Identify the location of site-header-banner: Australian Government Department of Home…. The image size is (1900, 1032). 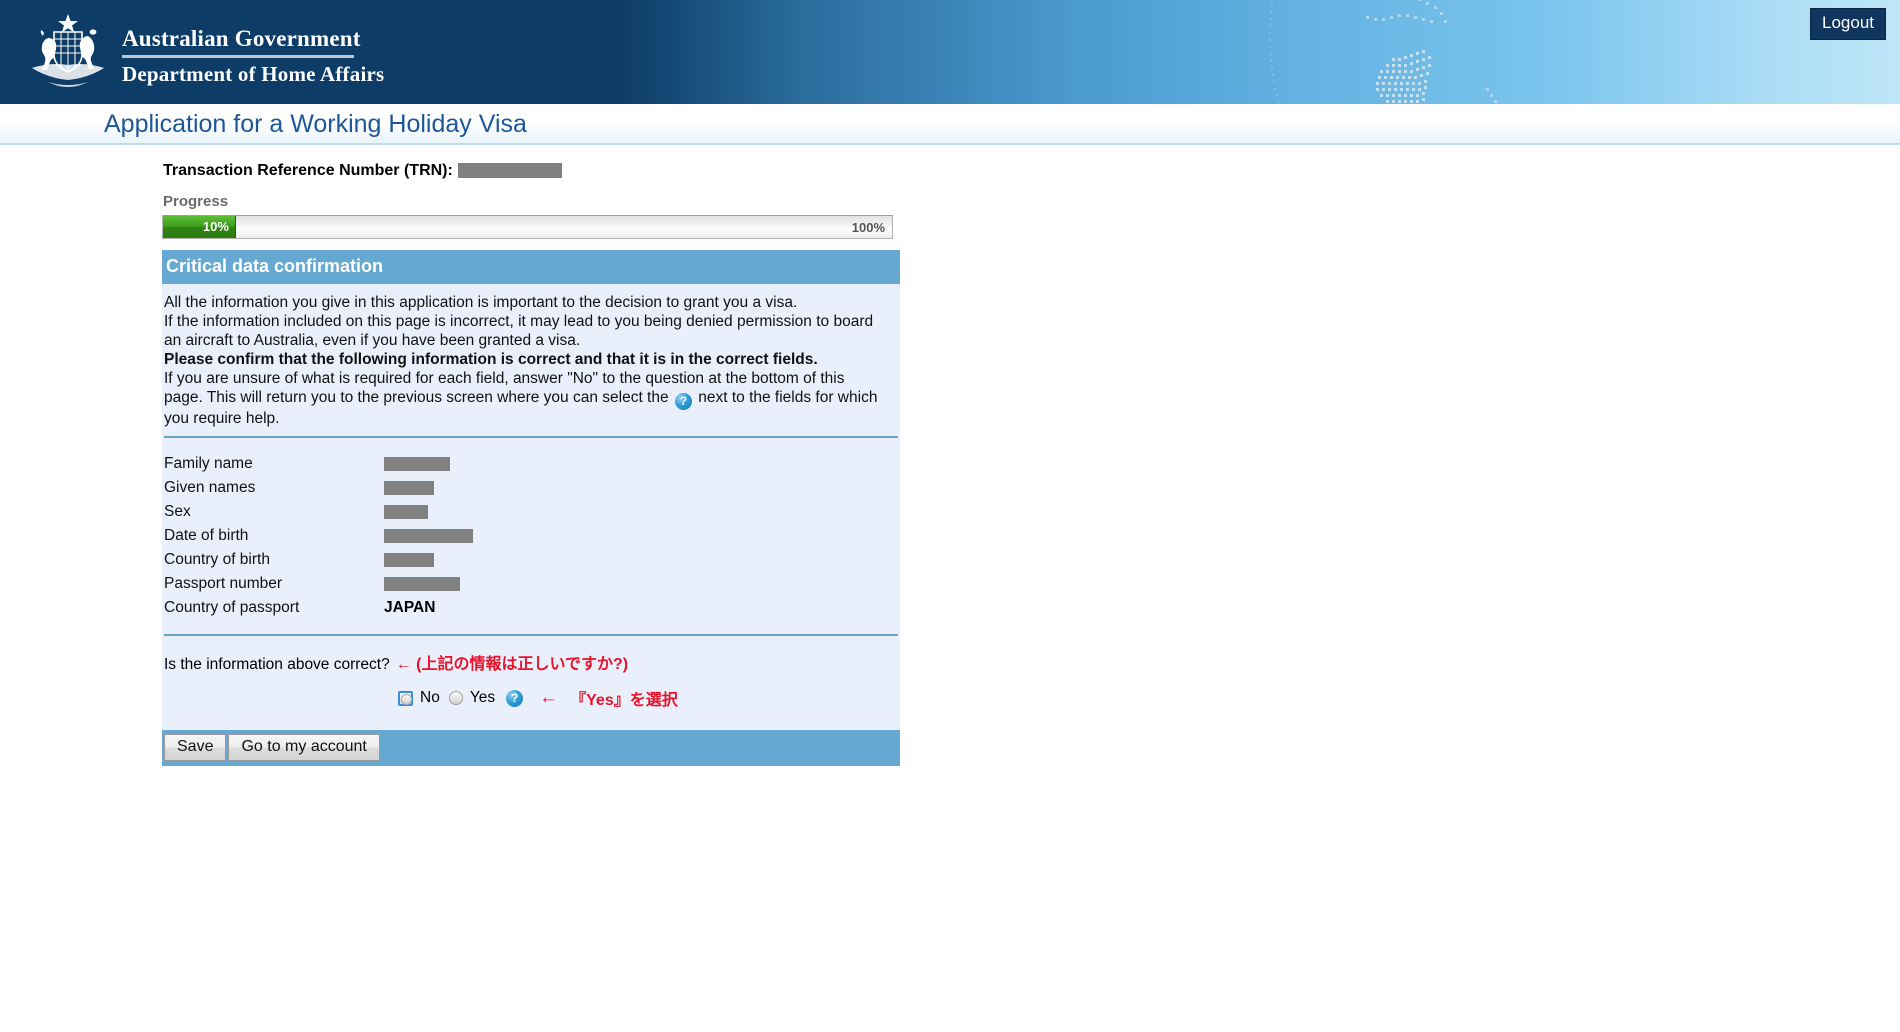
(950, 52).